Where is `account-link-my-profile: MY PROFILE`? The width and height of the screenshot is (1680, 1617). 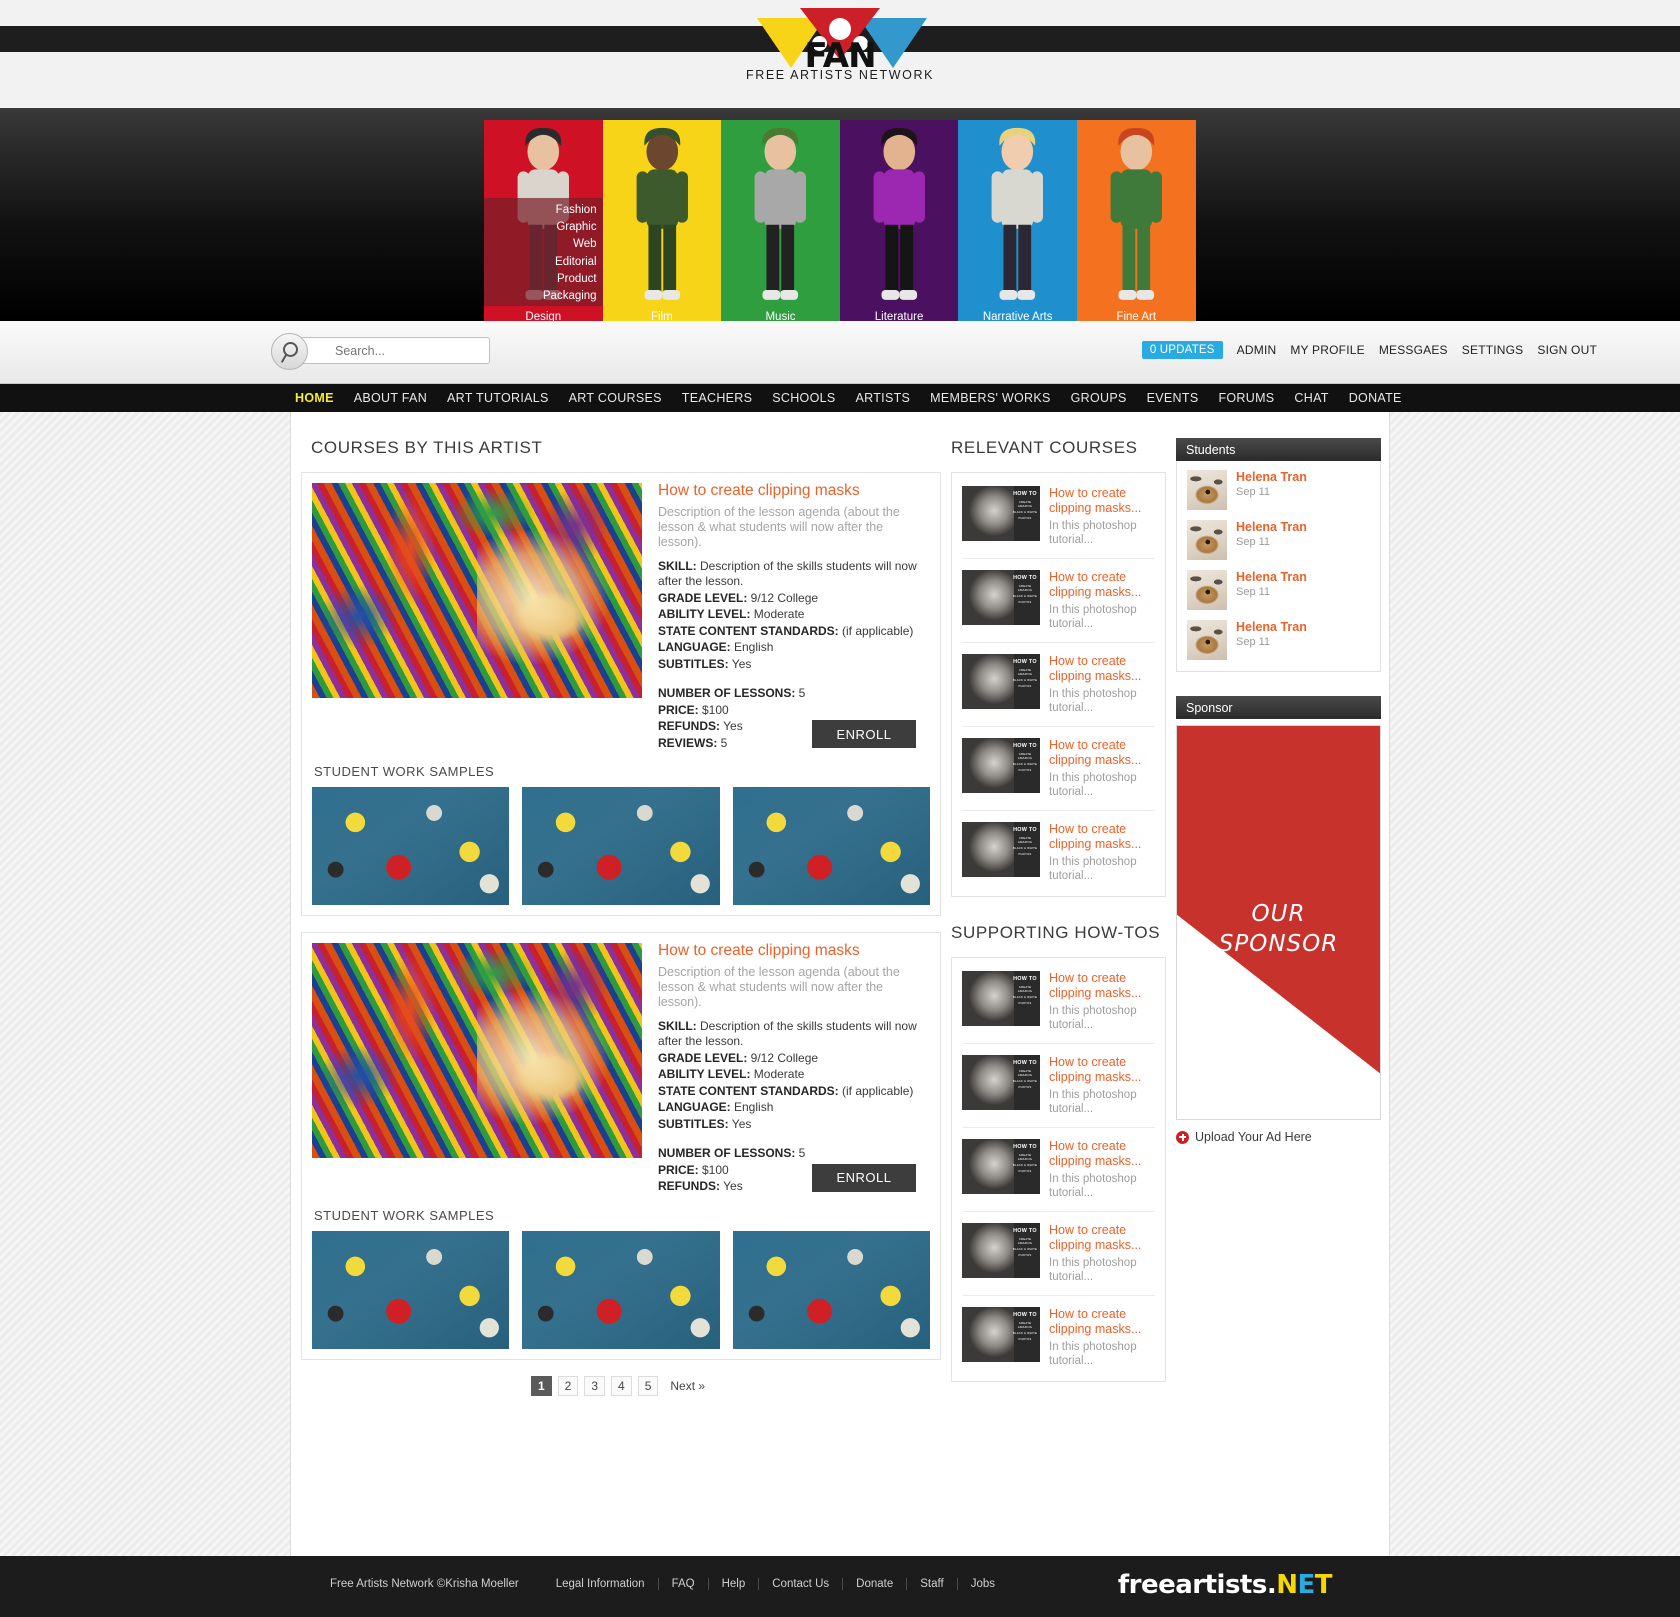 account-link-my-profile: MY PROFILE is located at coordinates (1327, 350).